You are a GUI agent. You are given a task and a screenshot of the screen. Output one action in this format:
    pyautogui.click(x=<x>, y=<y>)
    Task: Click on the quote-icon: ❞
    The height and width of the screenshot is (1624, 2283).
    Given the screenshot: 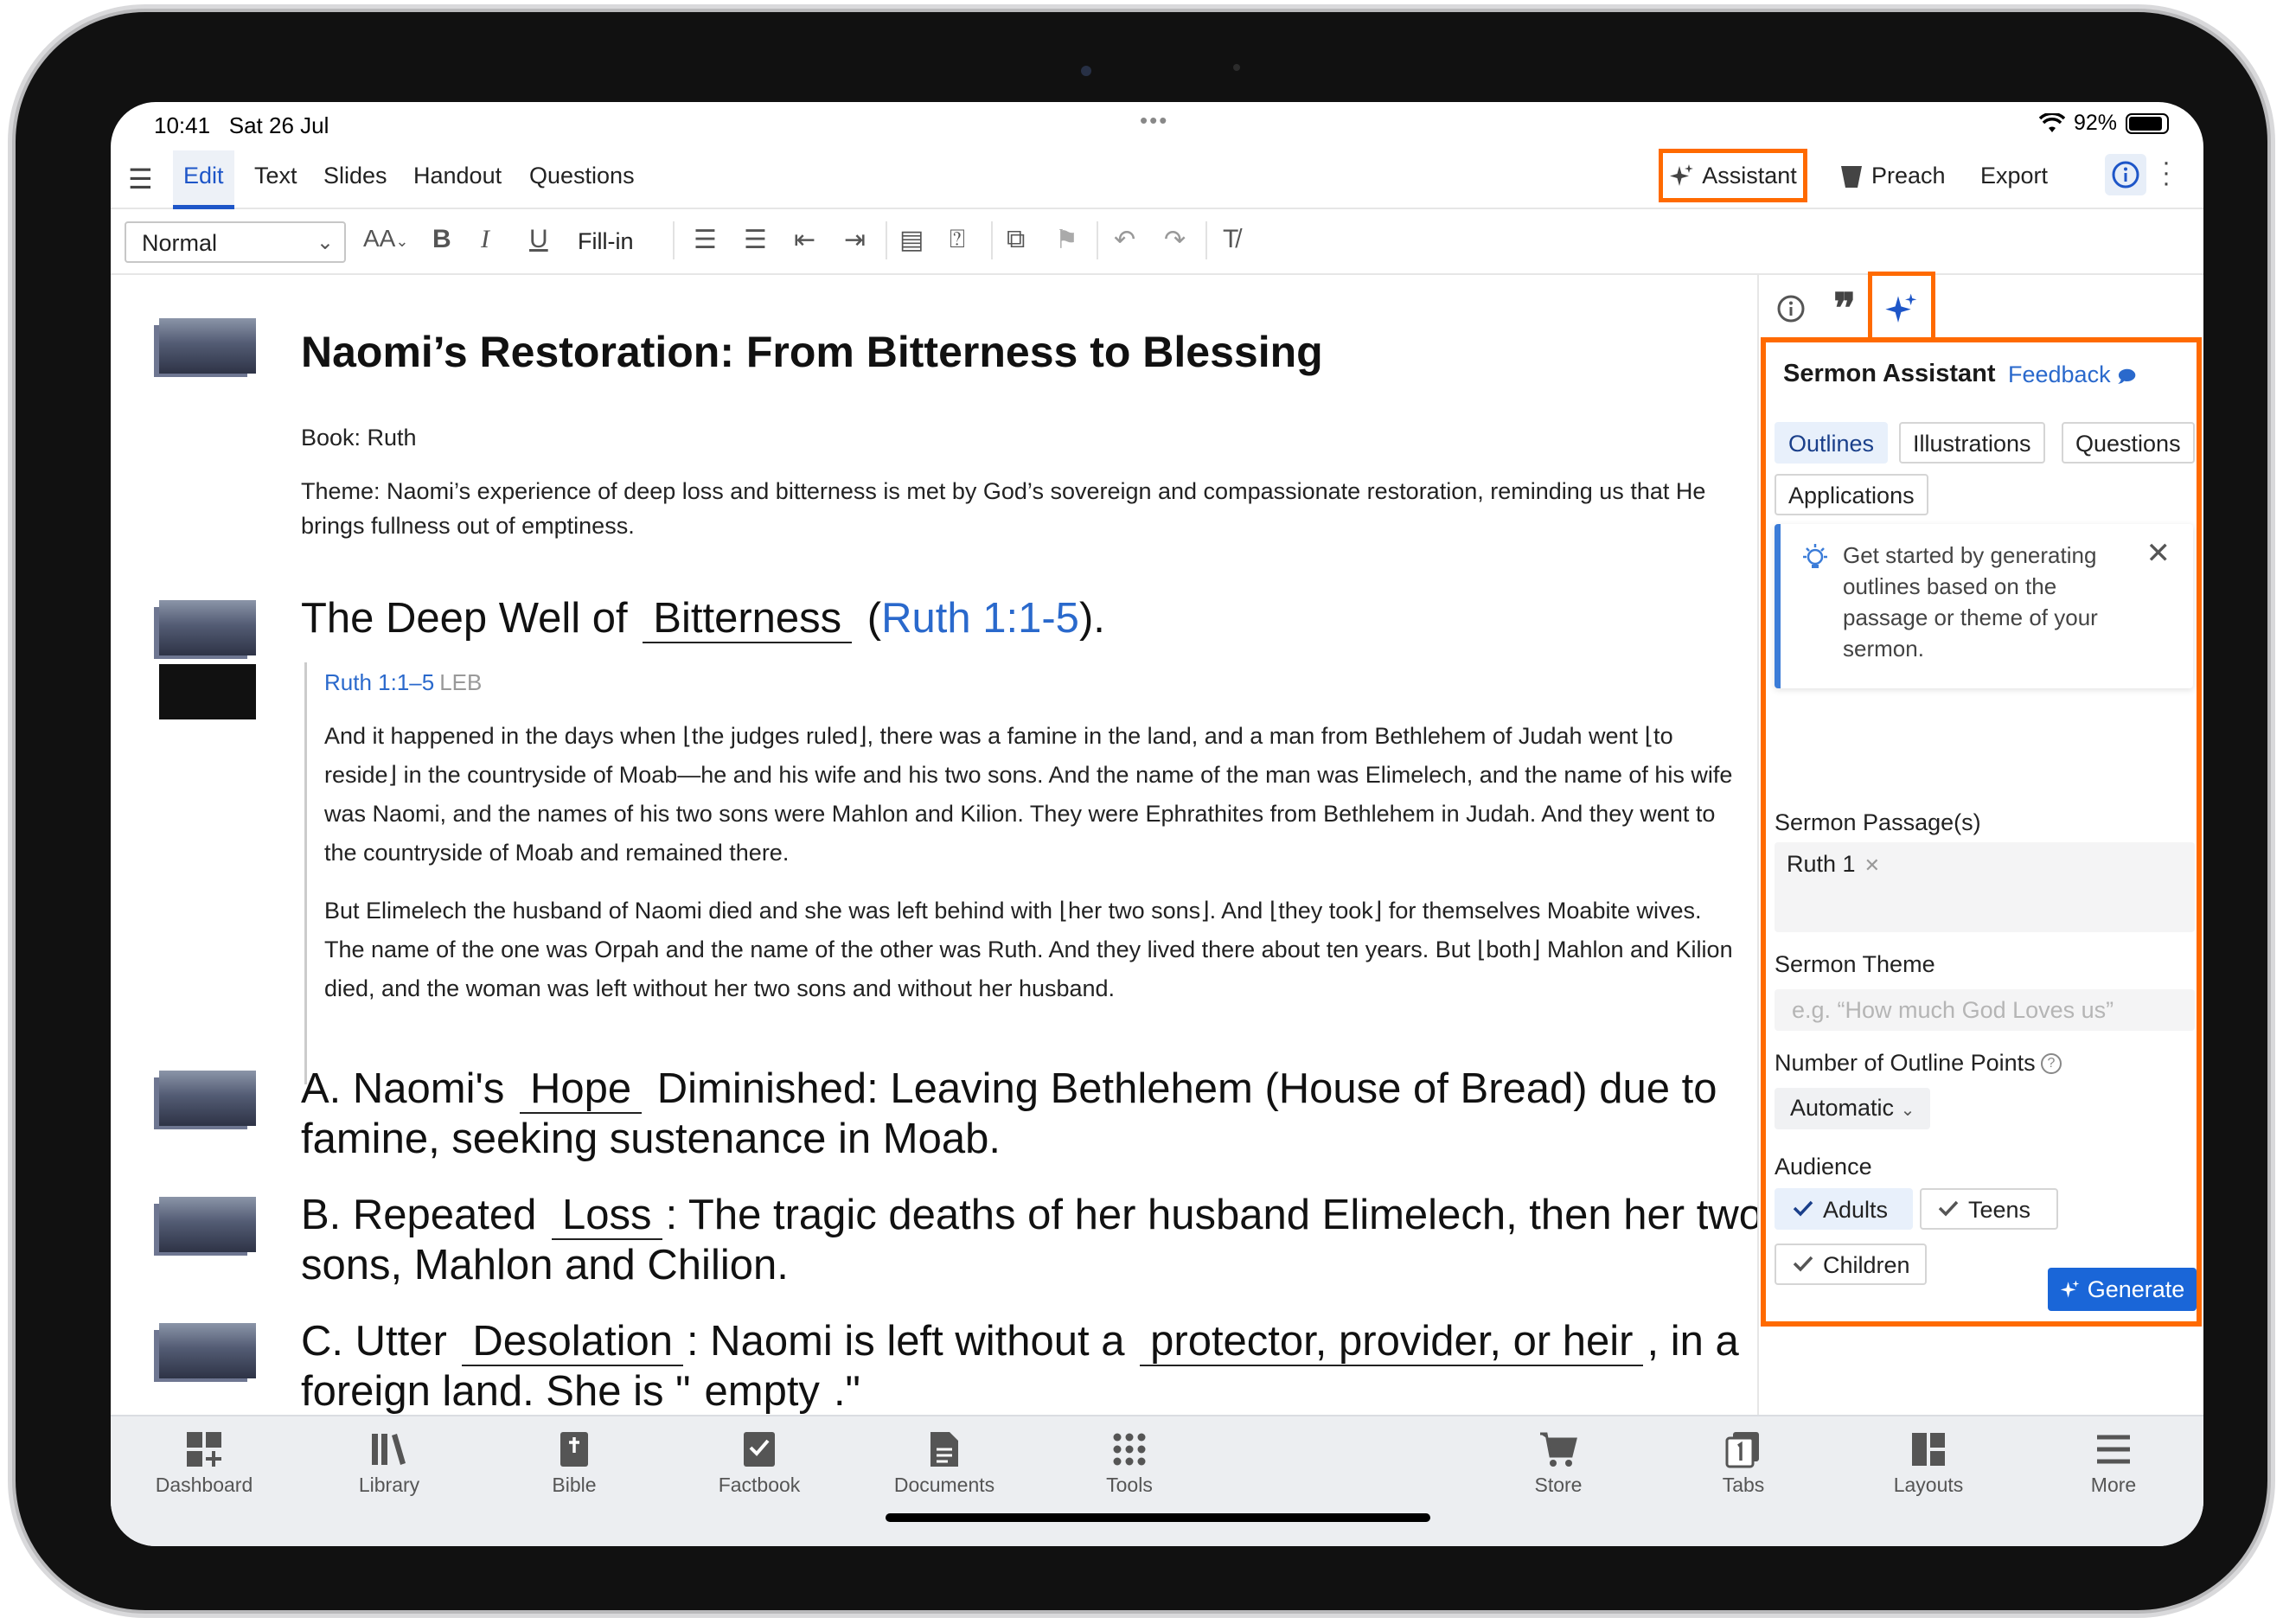 What is the action you would take?
    pyautogui.click(x=1844, y=309)
    